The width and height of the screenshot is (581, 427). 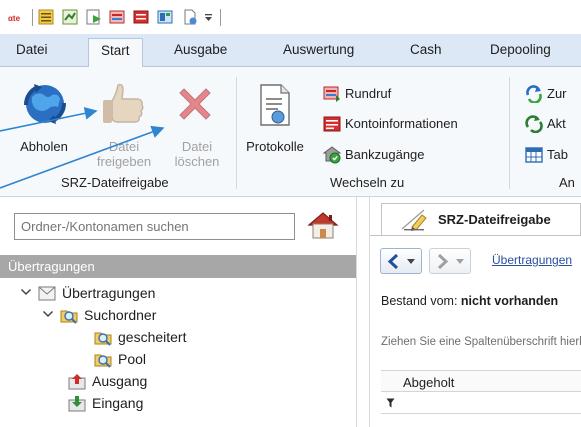 I want to click on broadcast-icon, so click(x=331, y=94).